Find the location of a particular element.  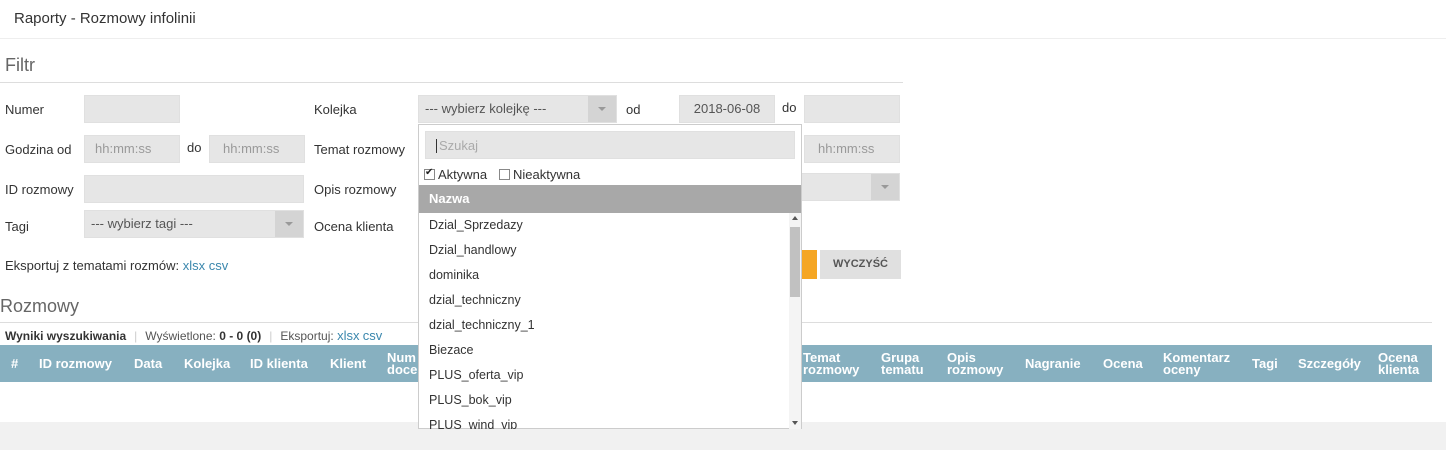

active-label: Aktywna is located at coordinates (463, 174).